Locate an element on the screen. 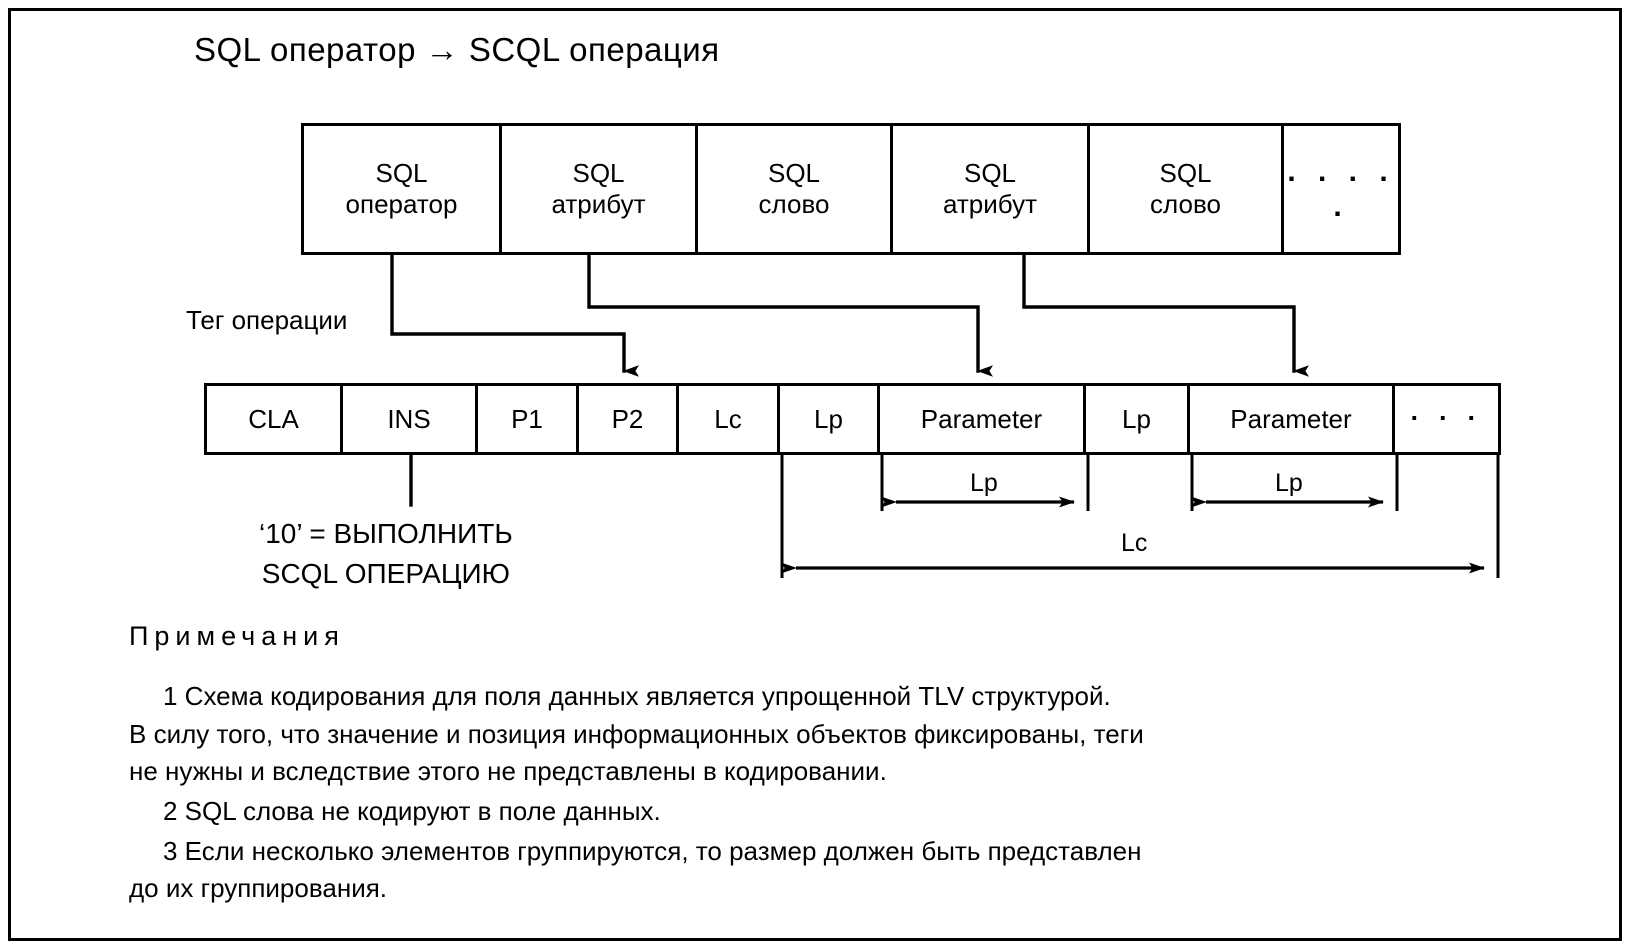  sql-cell-sql-word-2: SQL слово is located at coordinates (1187, 189).